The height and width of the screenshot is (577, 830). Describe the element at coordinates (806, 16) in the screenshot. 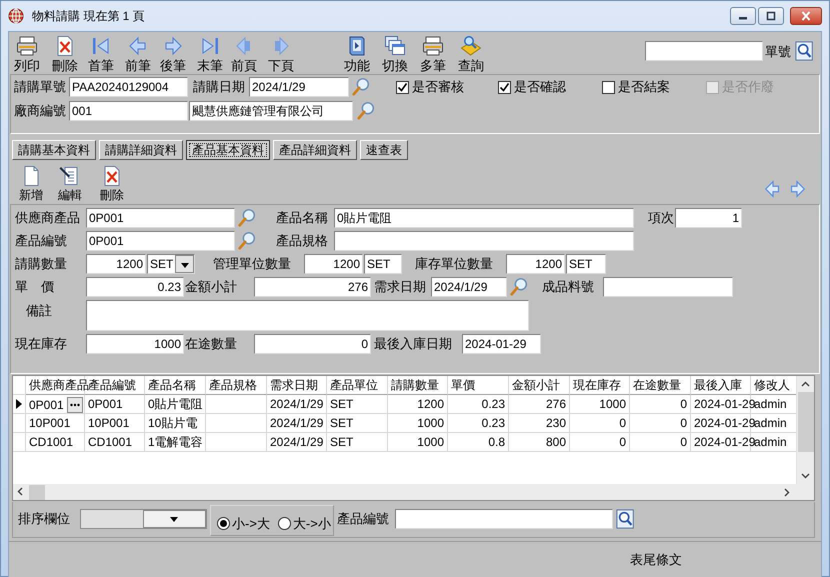

I see `close-button` at that location.